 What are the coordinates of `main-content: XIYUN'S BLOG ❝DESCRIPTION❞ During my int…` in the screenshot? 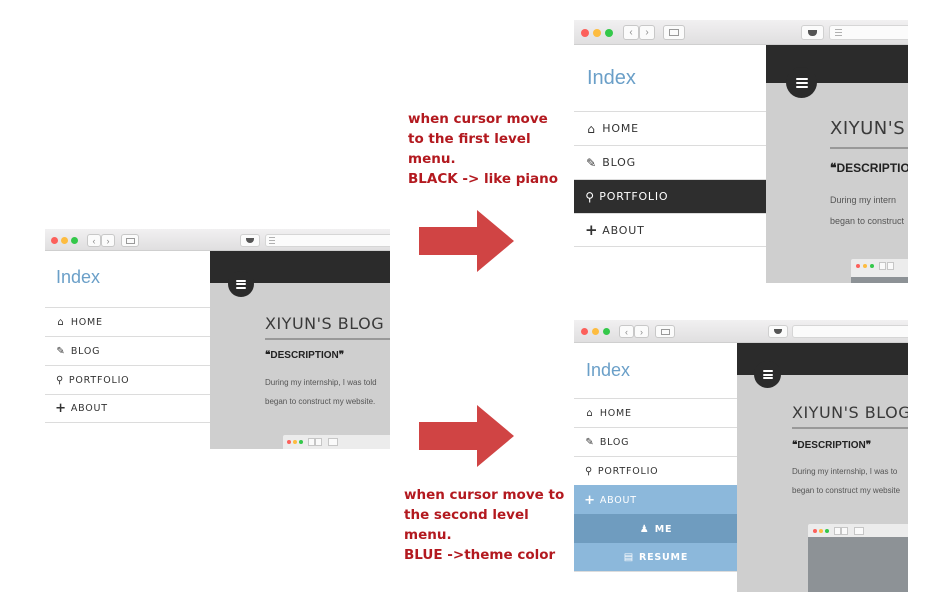 It's located at (300, 350).